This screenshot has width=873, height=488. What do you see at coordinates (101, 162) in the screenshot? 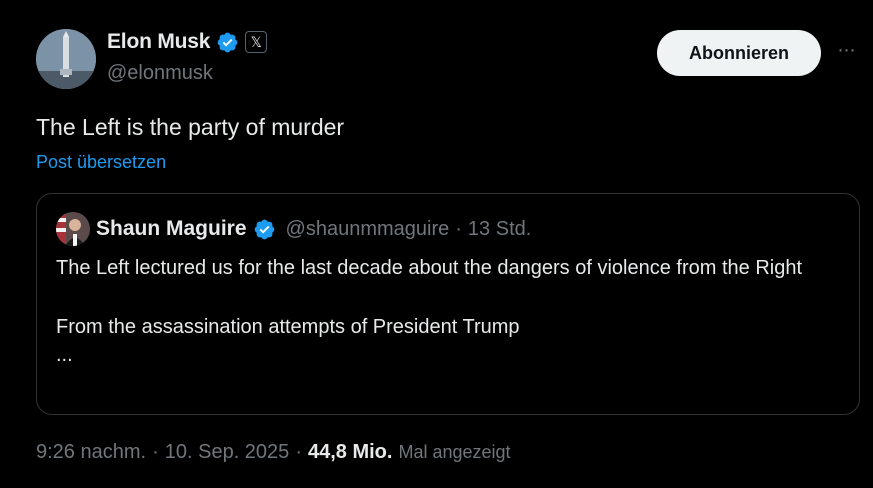
I see `translate-link: Post übersetzen` at bounding box center [101, 162].